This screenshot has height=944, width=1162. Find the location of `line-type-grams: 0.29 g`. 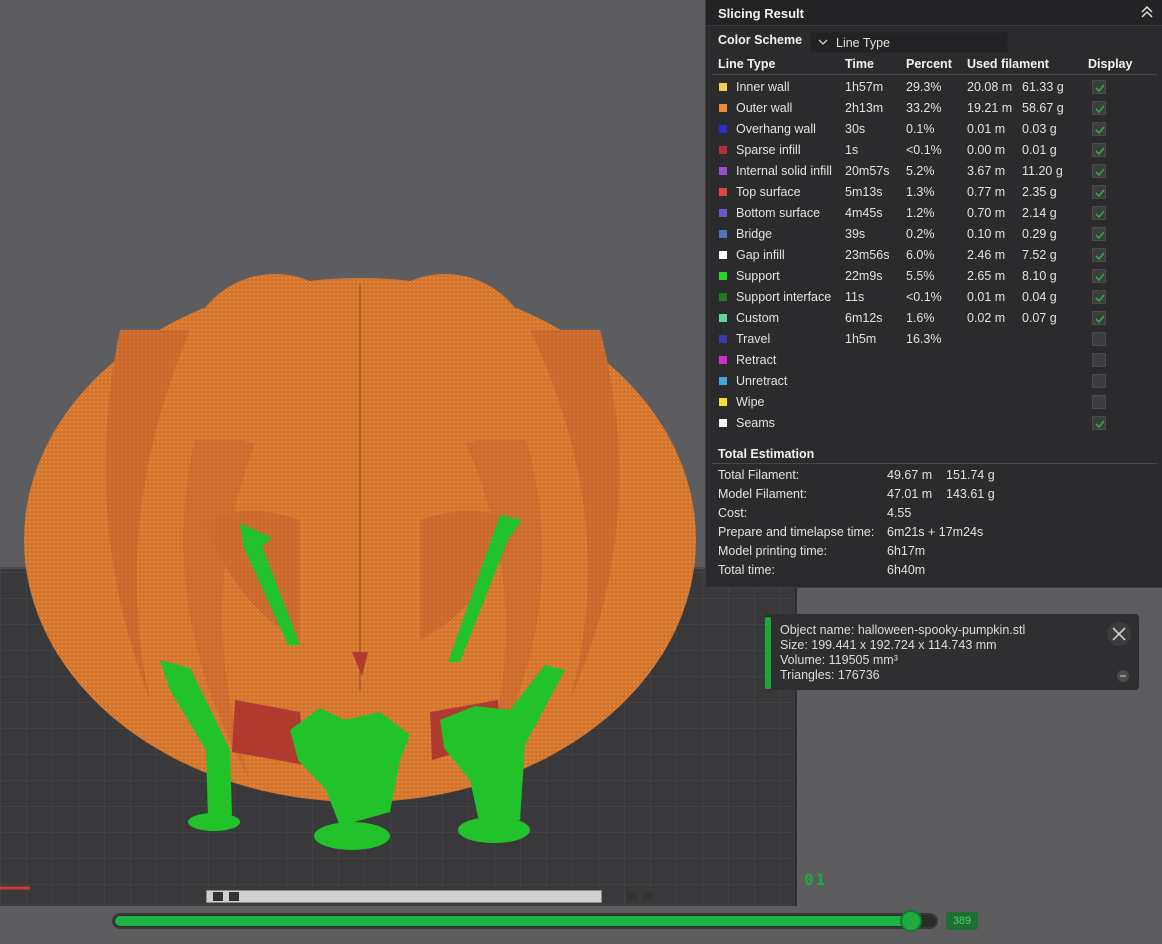

line-type-grams: 0.29 g is located at coordinates (1039, 234).